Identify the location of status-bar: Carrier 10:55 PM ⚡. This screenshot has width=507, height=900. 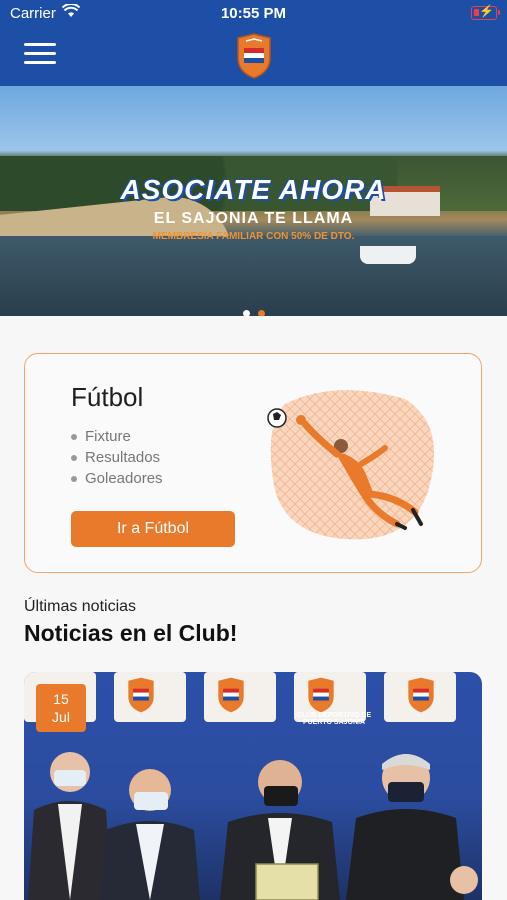
(253, 14).